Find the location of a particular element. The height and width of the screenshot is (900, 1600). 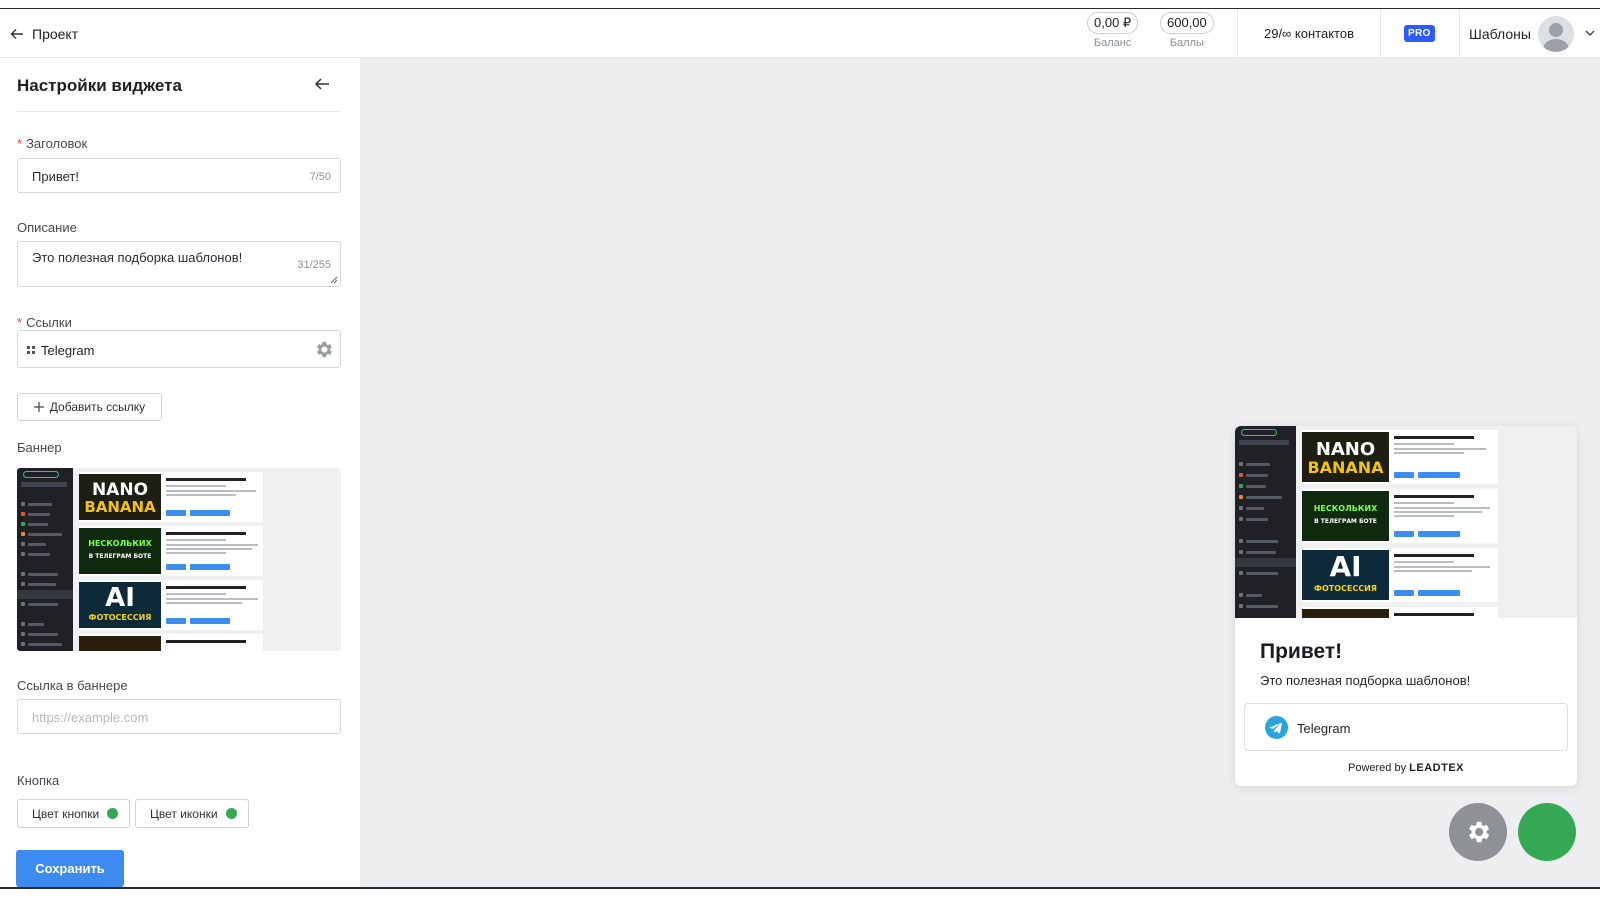

heading-label-text: Заголовок is located at coordinates (57, 143).